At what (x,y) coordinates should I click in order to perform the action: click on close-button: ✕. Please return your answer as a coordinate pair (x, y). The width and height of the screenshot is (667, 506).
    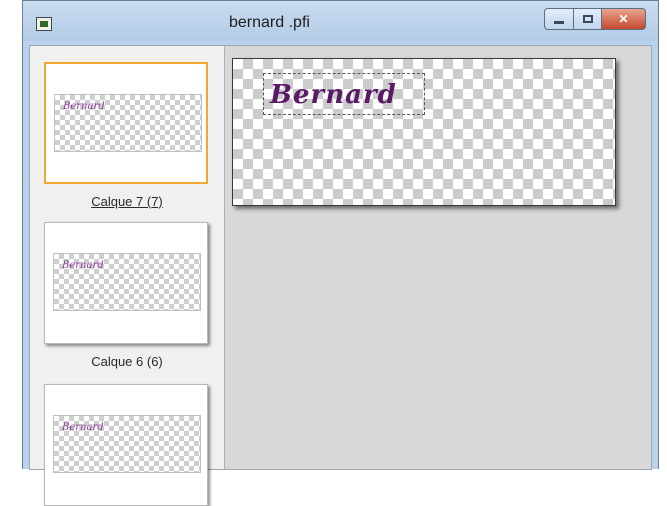
    Looking at the image, I should click on (624, 19).